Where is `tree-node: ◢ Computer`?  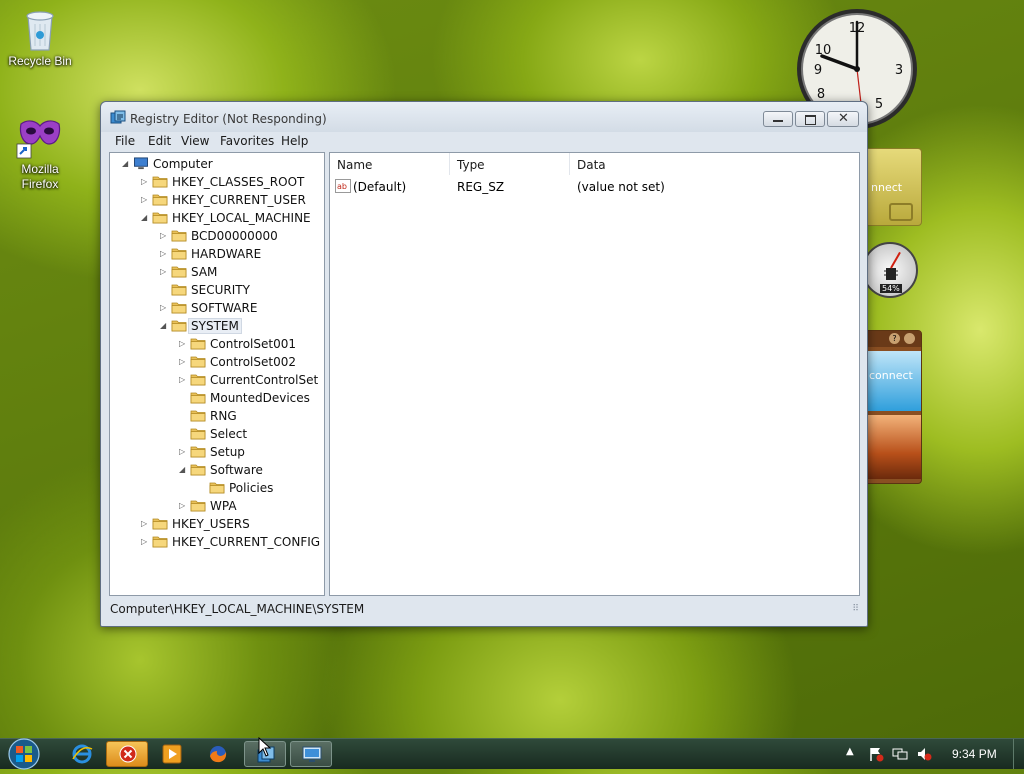
tree-node: ◢ Computer is located at coordinates (217, 164).